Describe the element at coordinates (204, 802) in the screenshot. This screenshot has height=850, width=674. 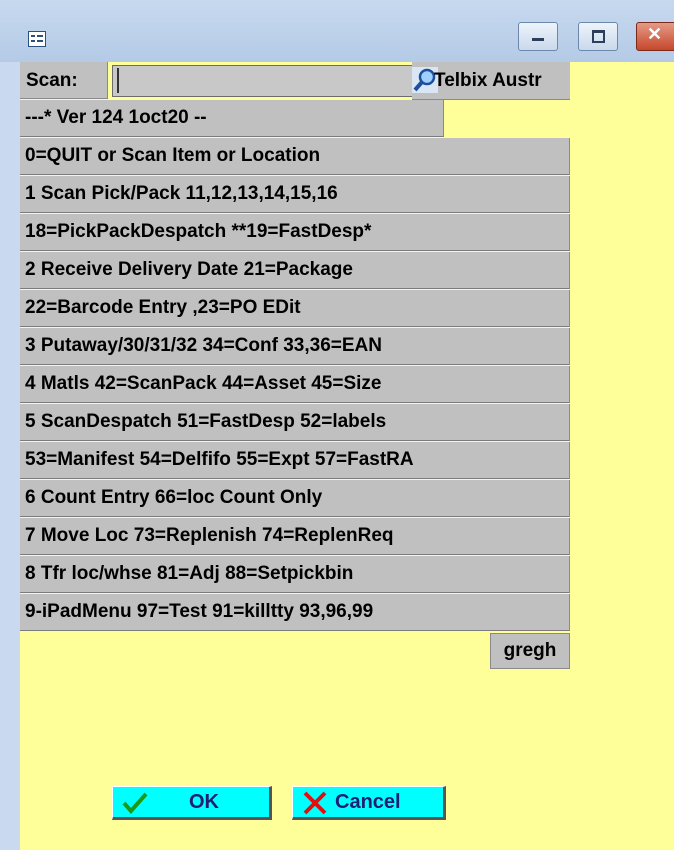
I see `ok-label: OK` at that location.